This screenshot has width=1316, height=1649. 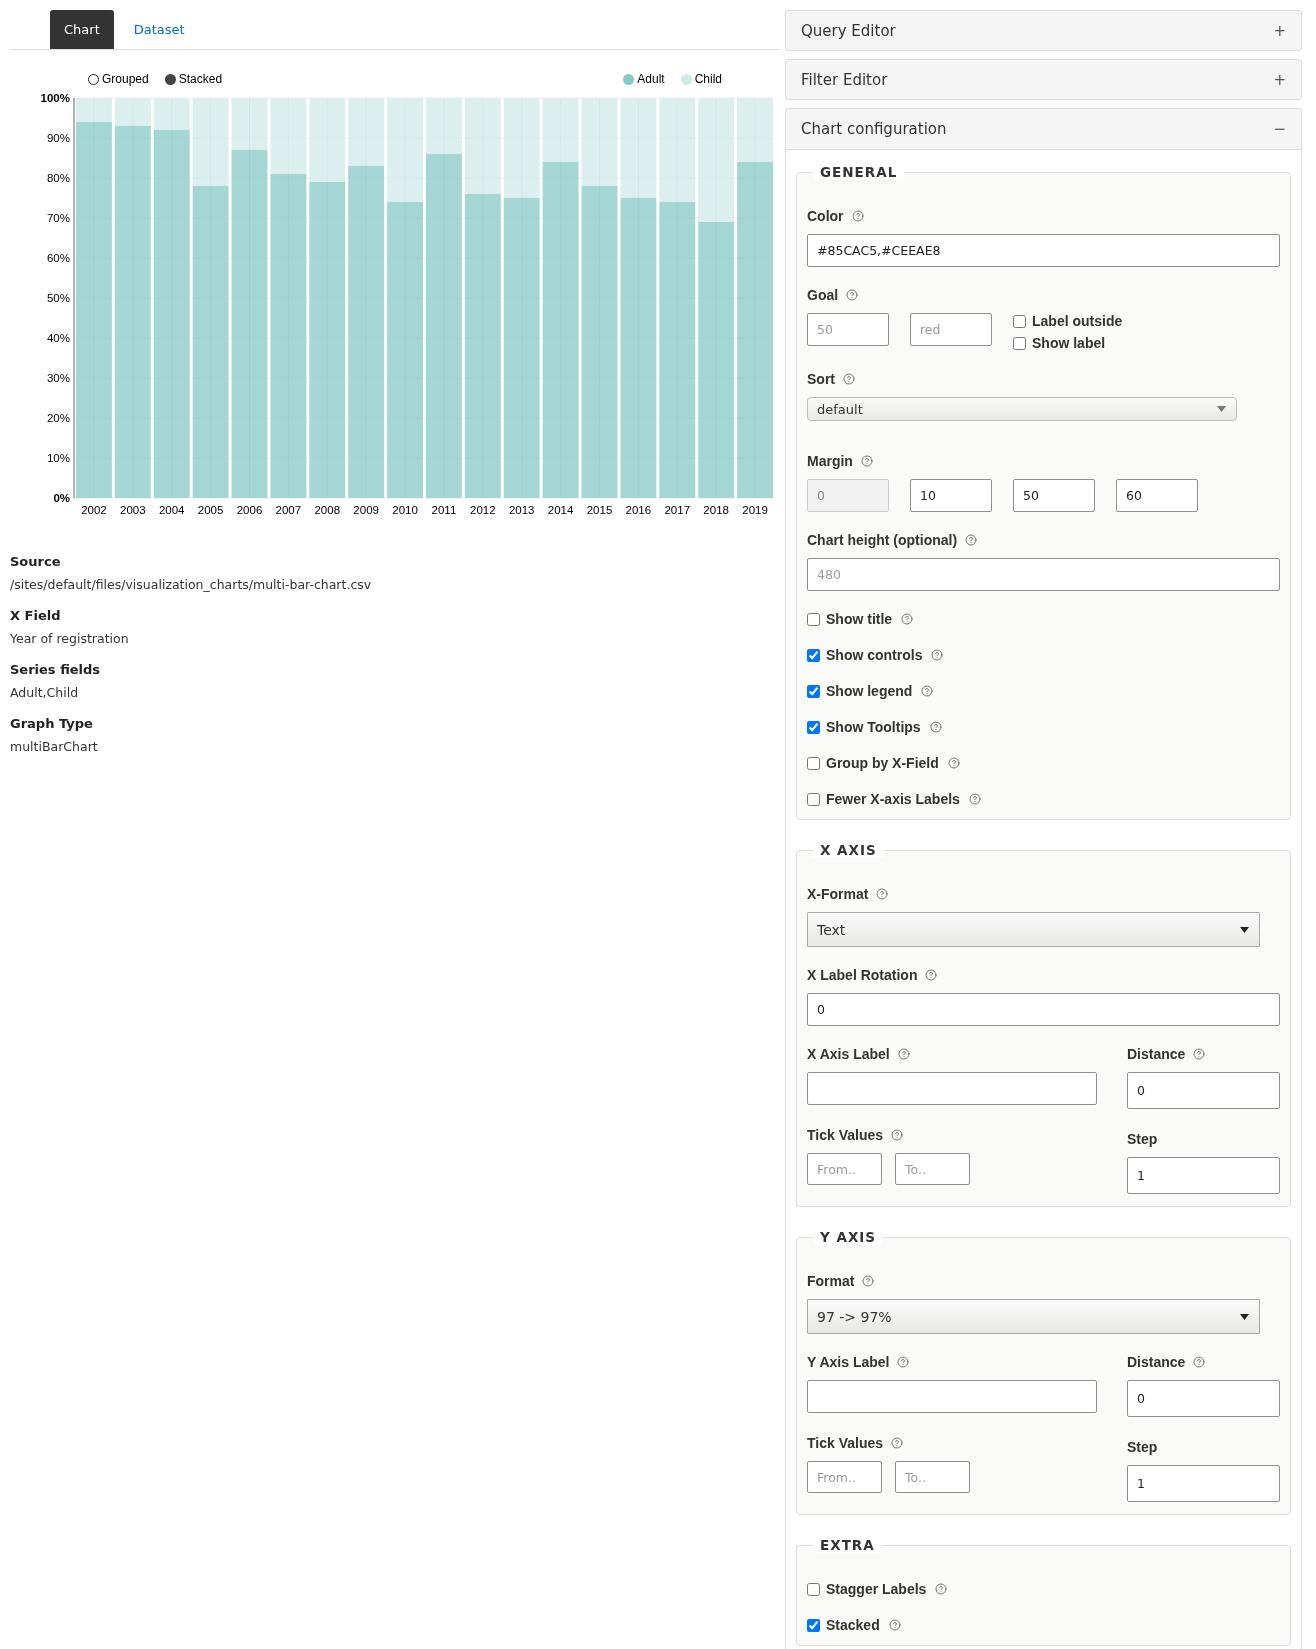 I want to click on tick-label: 2010, so click(x=405, y=510).